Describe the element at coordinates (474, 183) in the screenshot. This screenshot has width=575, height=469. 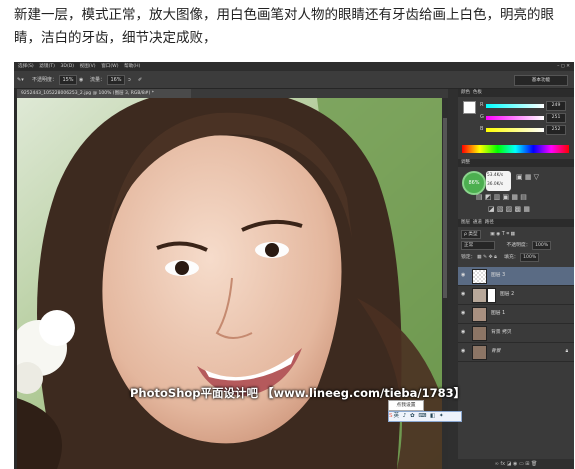
I see `speed-badge: 86%` at that location.